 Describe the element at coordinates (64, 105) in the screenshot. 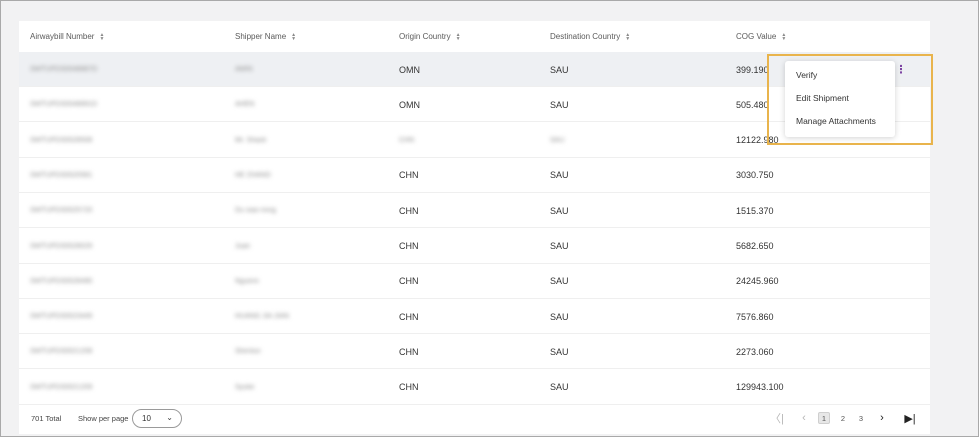

I see `airwaybill-cell: SWTUPDS0048891D` at that location.